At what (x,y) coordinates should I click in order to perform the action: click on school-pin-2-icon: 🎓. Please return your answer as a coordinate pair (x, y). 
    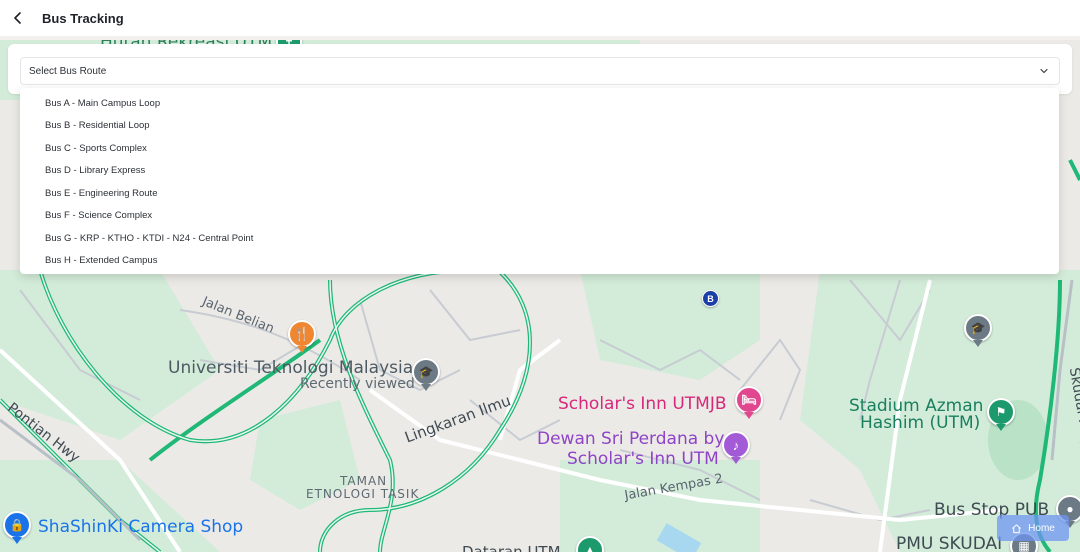
    Looking at the image, I should click on (978, 328).